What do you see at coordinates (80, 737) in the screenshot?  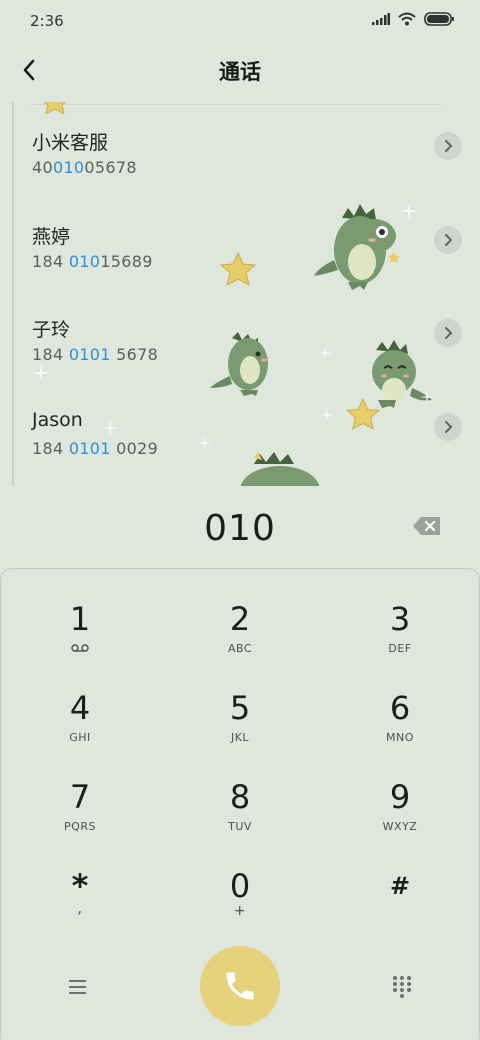 I see `key-letters: GHI` at bounding box center [80, 737].